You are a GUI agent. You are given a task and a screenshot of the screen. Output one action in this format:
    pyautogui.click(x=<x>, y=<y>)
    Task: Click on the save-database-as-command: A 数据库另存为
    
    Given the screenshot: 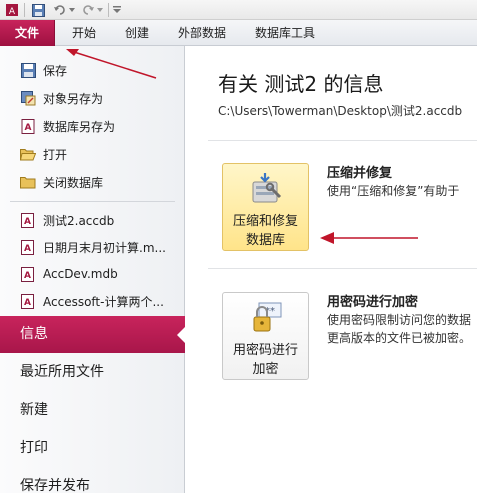 What is the action you would take?
    pyautogui.click(x=92, y=126)
    